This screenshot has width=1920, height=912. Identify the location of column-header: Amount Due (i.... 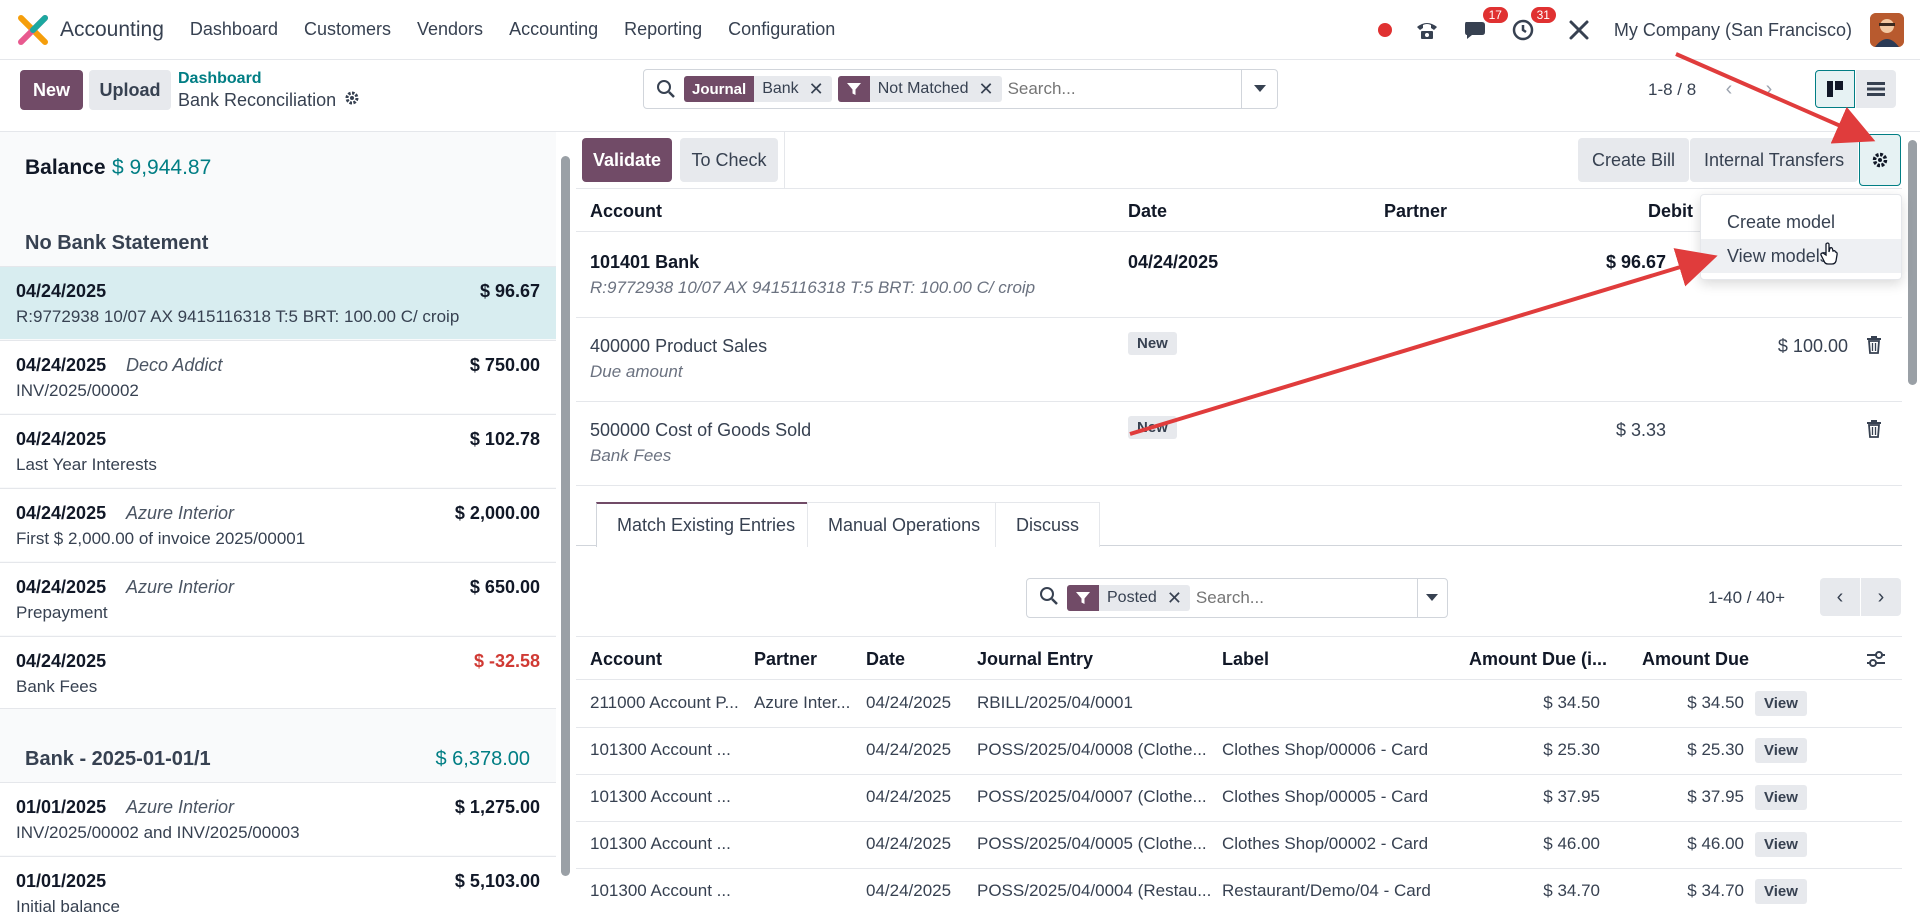
(1538, 659).